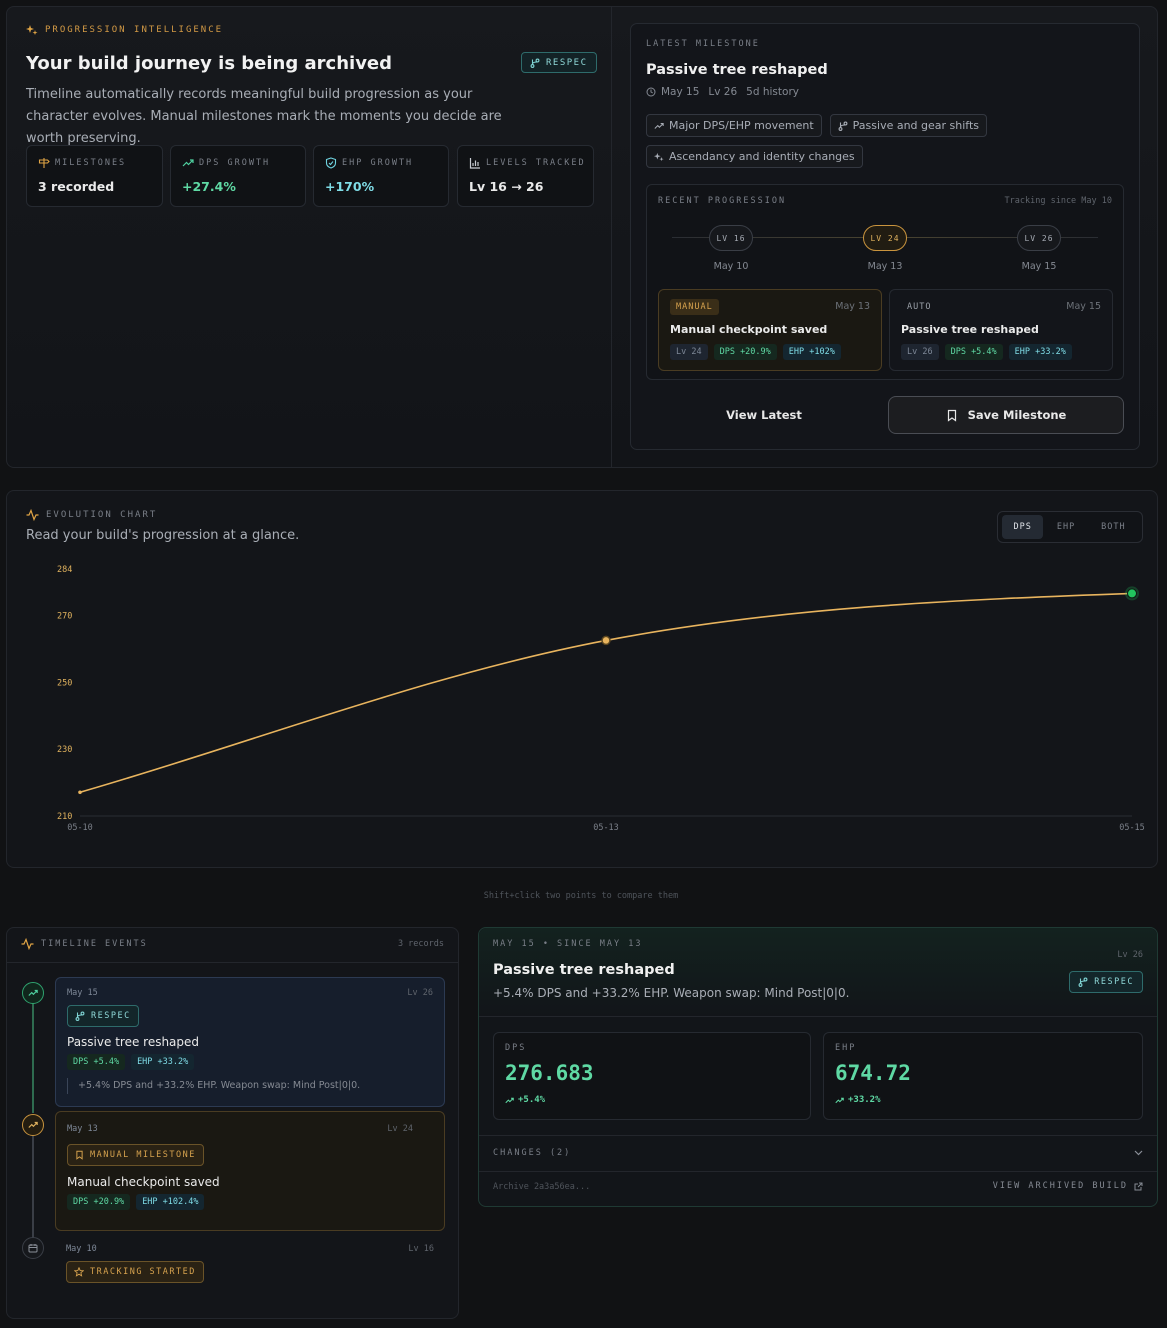  Describe the element at coordinates (82, 993) in the screenshot. I see `event-date: May 15` at that location.